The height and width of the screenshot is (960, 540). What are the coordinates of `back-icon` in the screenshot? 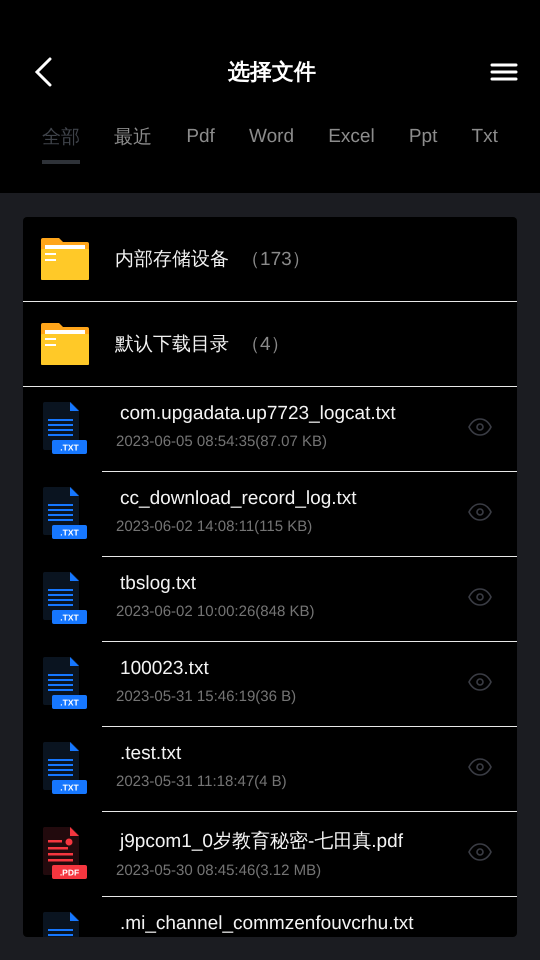 It's located at (43, 72).